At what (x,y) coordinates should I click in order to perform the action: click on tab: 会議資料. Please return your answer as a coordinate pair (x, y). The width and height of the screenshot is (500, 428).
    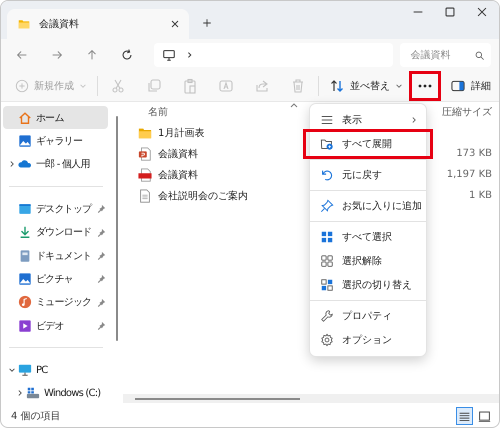
    Looking at the image, I should click on (98, 24).